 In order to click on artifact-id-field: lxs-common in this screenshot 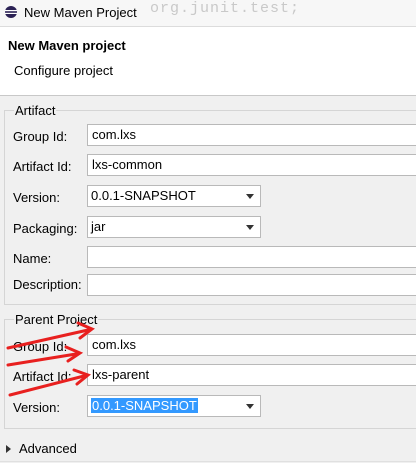, I will do `click(251, 165)`.